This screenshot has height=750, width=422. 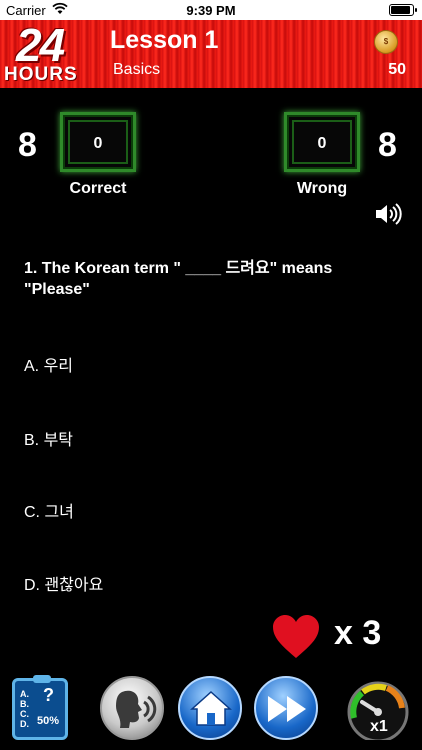 What do you see at coordinates (49, 510) in the screenshot?
I see `answer-option-c: C. 그녀` at bounding box center [49, 510].